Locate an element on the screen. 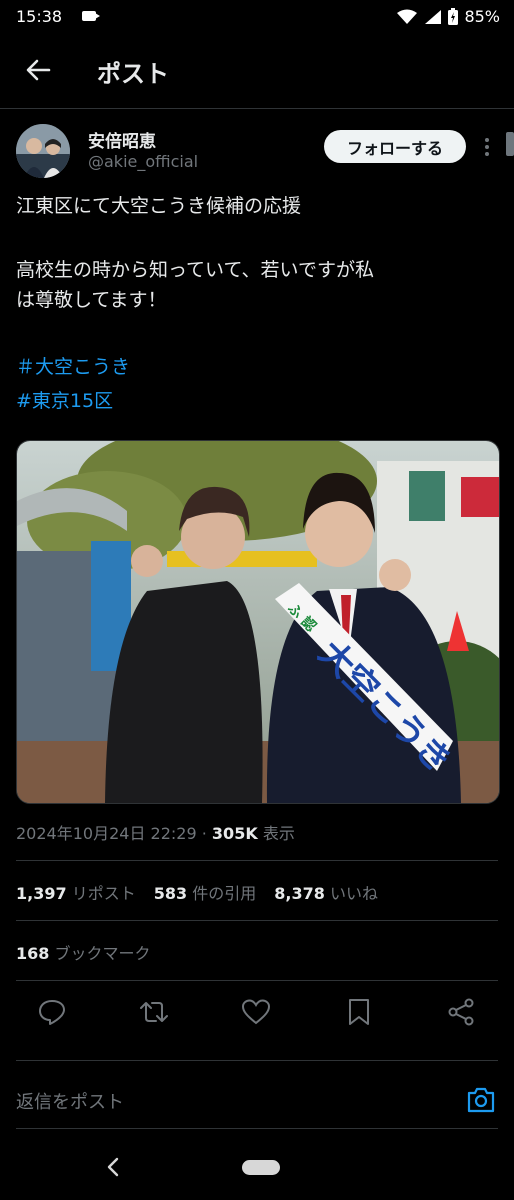  top-app-bar: ポスト is located at coordinates (257, 72).